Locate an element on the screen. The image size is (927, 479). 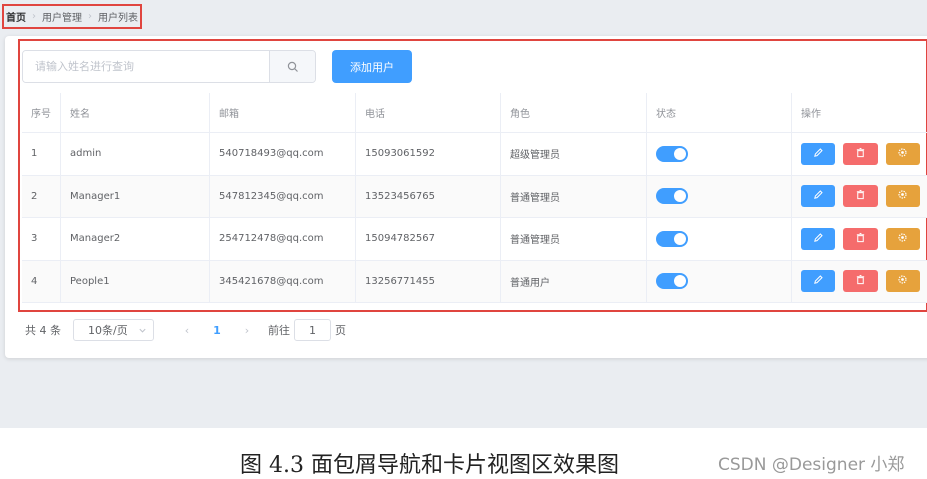
breadcrumb: 首页 › 用户管理 › 用户列表 is located at coordinates (72, 16).